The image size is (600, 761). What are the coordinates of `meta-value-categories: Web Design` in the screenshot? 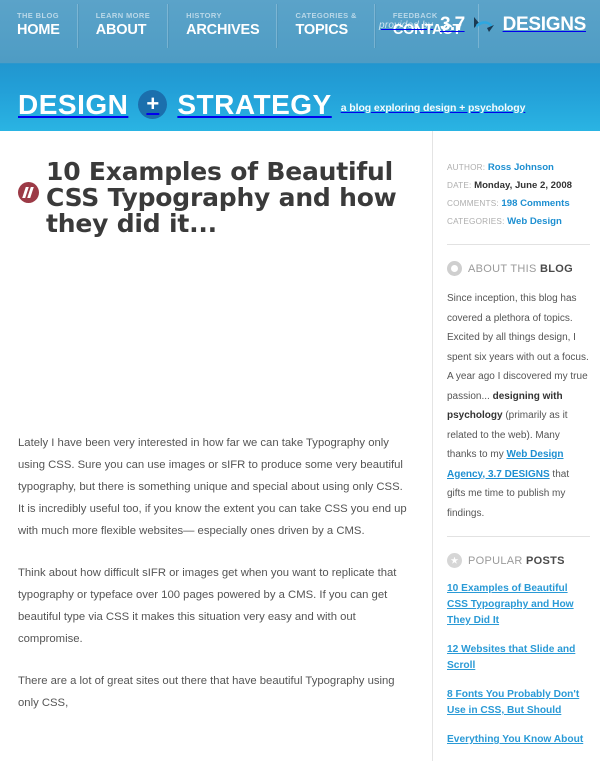 It's located at (534, 221).